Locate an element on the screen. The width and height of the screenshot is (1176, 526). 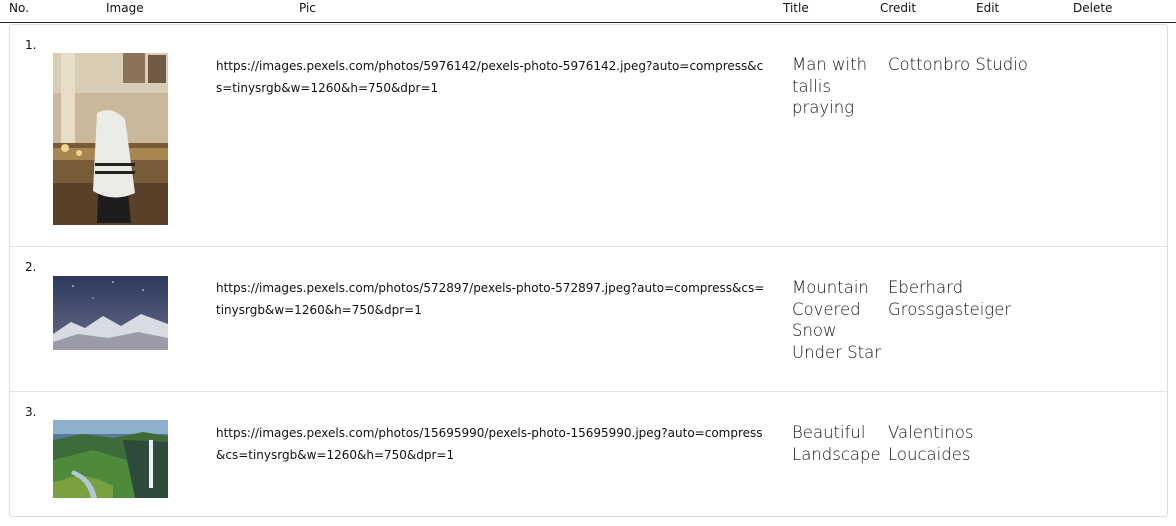
column-header-edit: Edit is located at coordinates (988, 8).